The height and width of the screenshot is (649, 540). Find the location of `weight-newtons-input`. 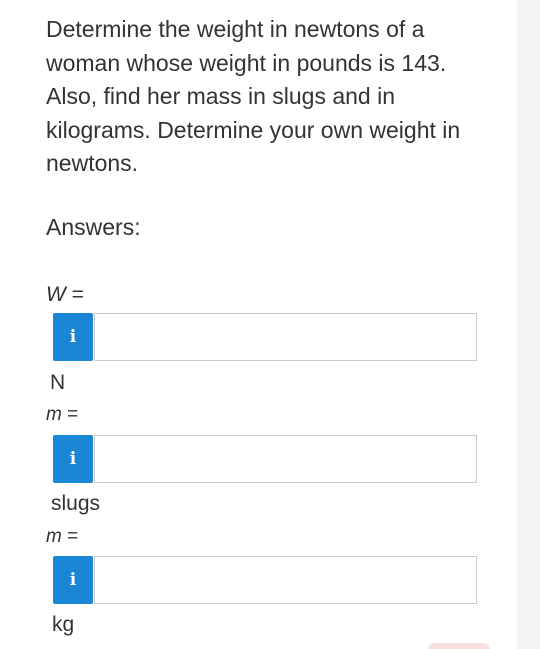

weight-newtons-input is located at coordinates (285, 337).